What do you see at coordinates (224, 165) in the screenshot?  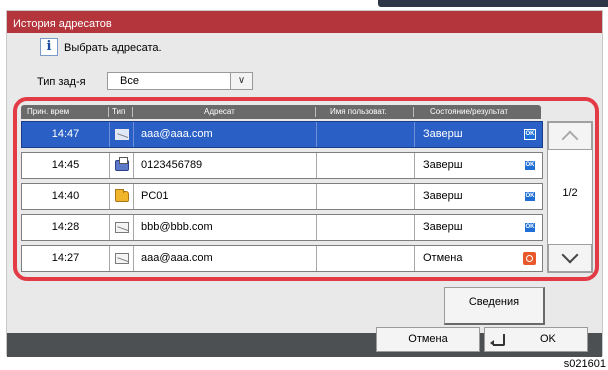 I see `row-destination: 0123456789` at bounding box center [224, 165].